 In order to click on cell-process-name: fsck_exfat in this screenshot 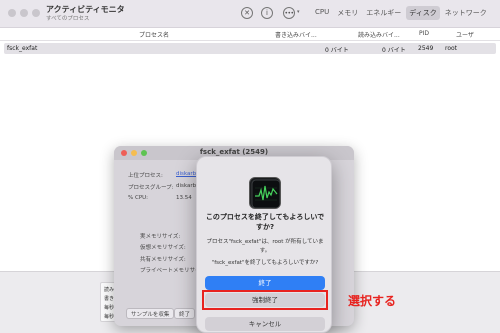, I will do `click(22, 48)`.